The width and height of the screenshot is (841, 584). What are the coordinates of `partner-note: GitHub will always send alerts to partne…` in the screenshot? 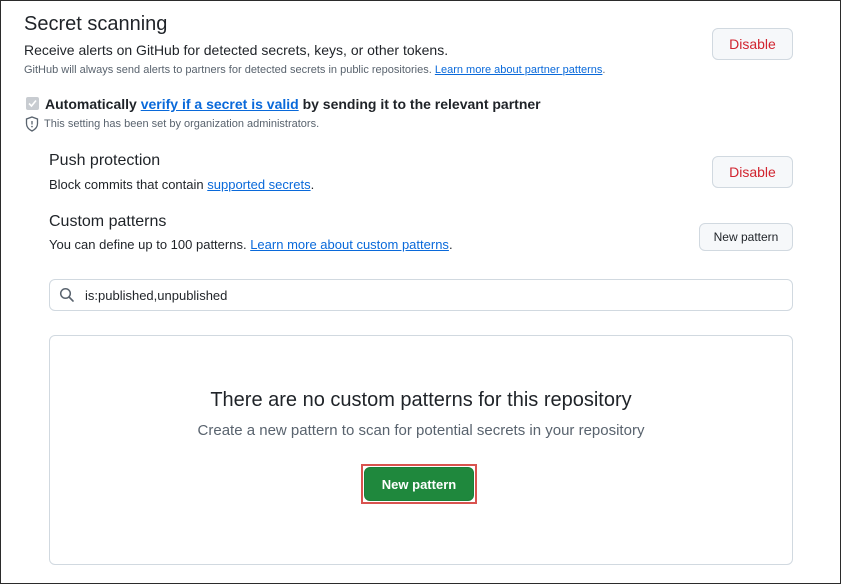 It's located at (314, 70).